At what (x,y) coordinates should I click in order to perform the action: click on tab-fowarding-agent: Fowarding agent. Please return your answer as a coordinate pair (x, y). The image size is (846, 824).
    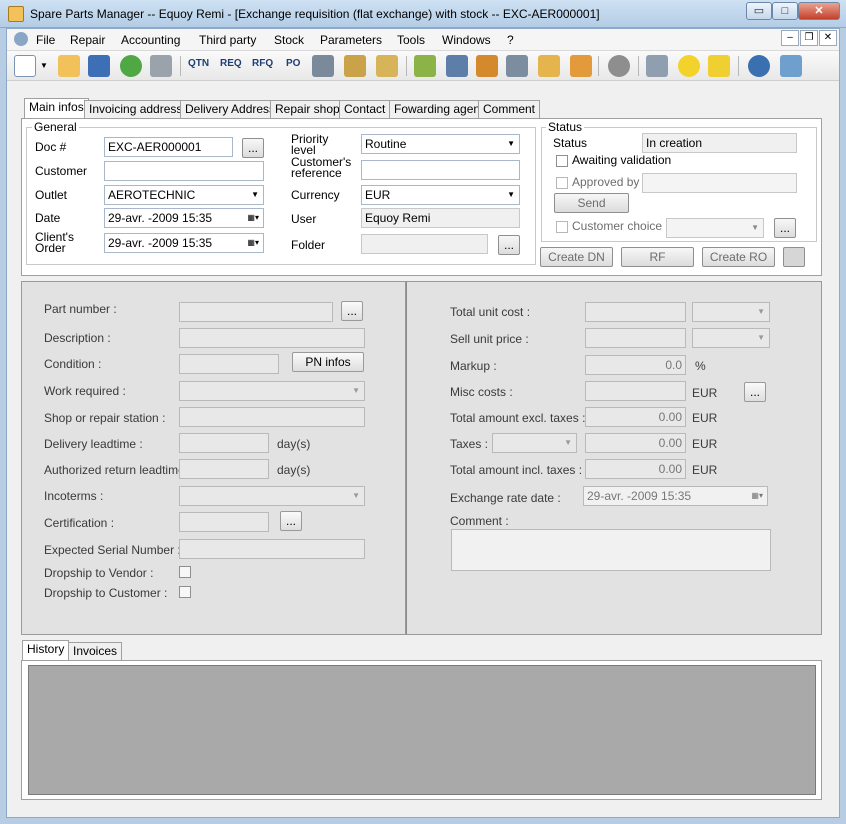
    Looking at the image, I should click on (439, 109).